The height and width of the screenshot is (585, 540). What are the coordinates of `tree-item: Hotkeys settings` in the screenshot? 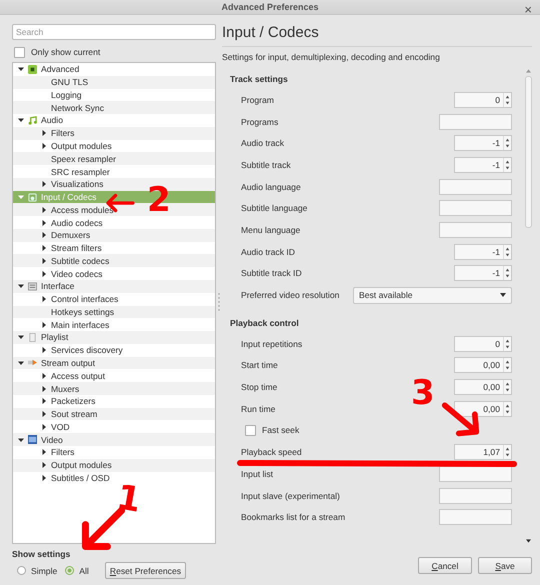 It's located at (114, 312).